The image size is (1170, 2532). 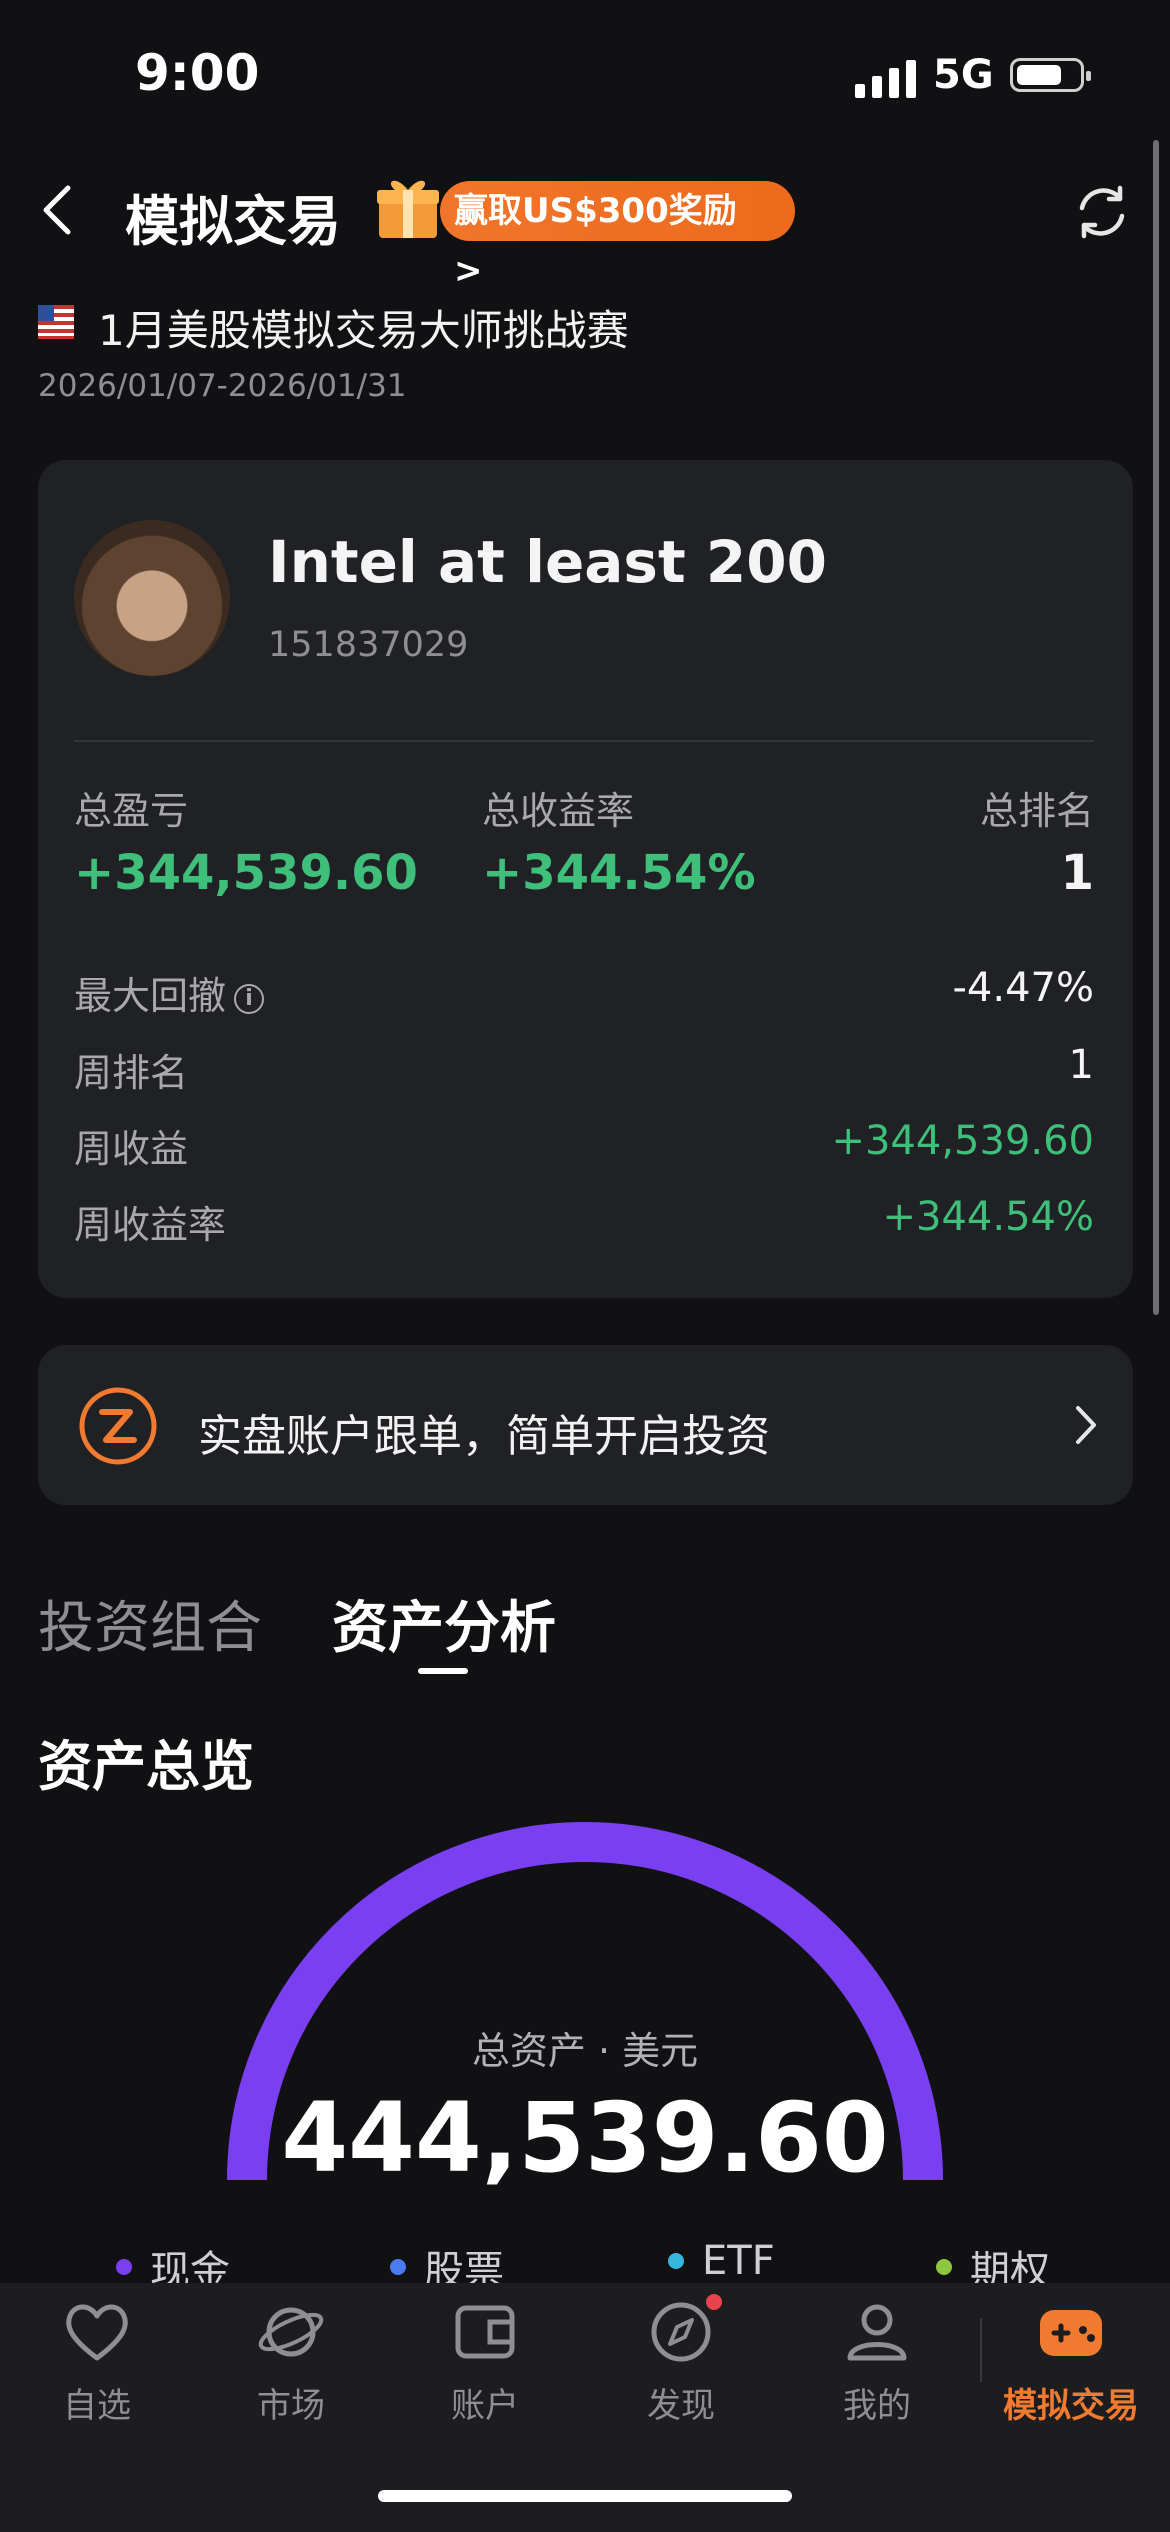 What do you see at coordinates (585, 2496) in the screenshot?
I see `home-indicator` at bounding box center [585, 2496].